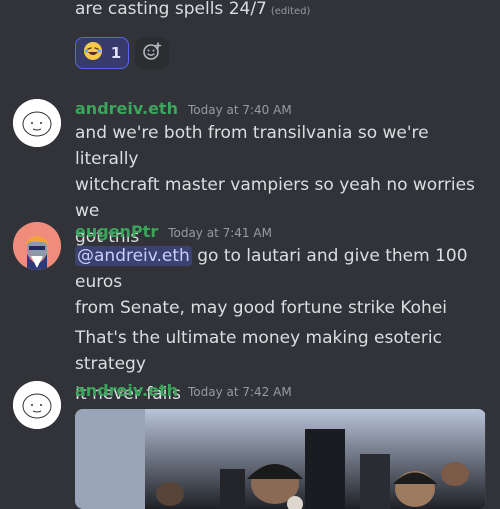  What do you see at coordinates (133, 256) in the screenshot?
I see `user-mention: @andreiv.eth` at bounding box center [133, 256].